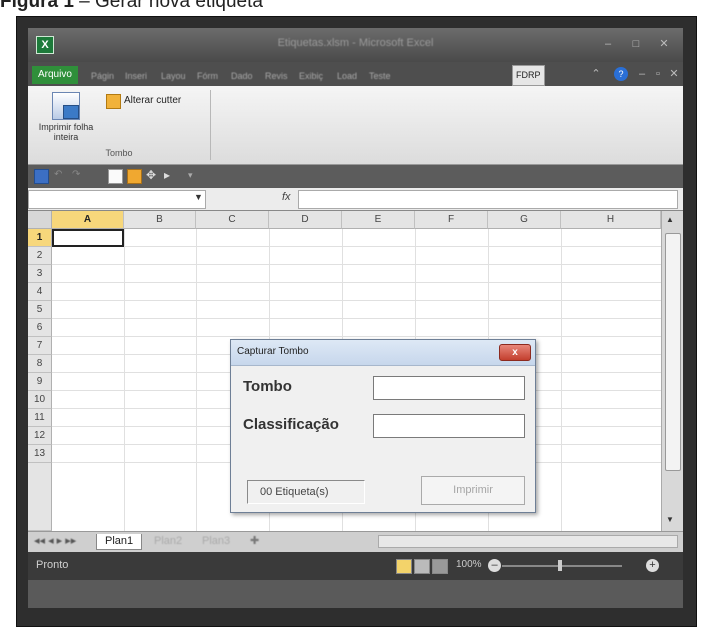 The height and width of the screenshot is (635, 702). What do you see at coordinates (311, 76) in the screenshot?
I see `tab-exibicao: Exibiç` at bounding box center [311, 76].